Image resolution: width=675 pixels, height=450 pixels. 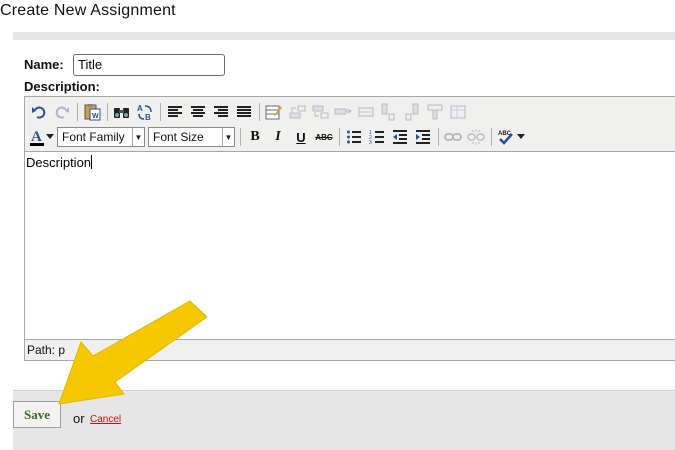 I want to click on link-icon, so click(x=453, y=137).